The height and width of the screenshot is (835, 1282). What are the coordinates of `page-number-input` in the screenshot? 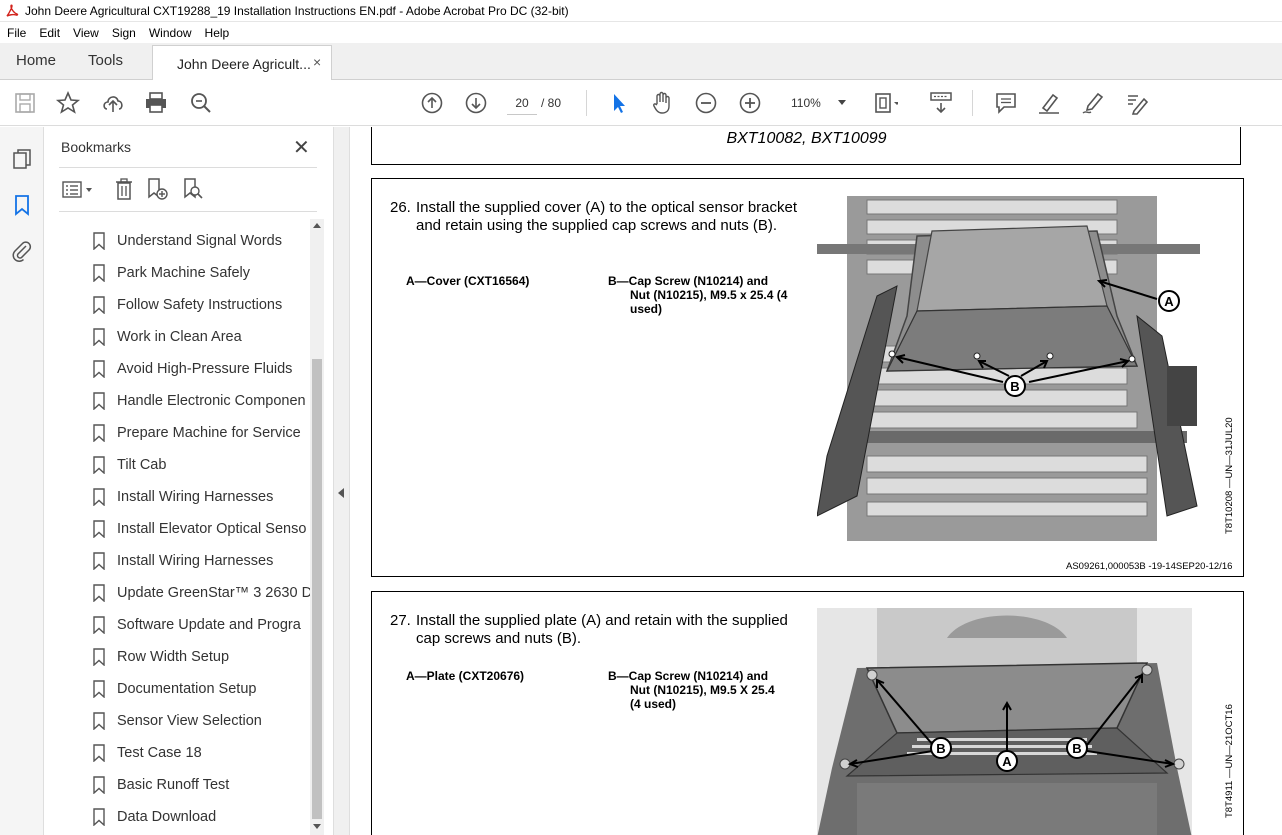 It's located at (522, 103).